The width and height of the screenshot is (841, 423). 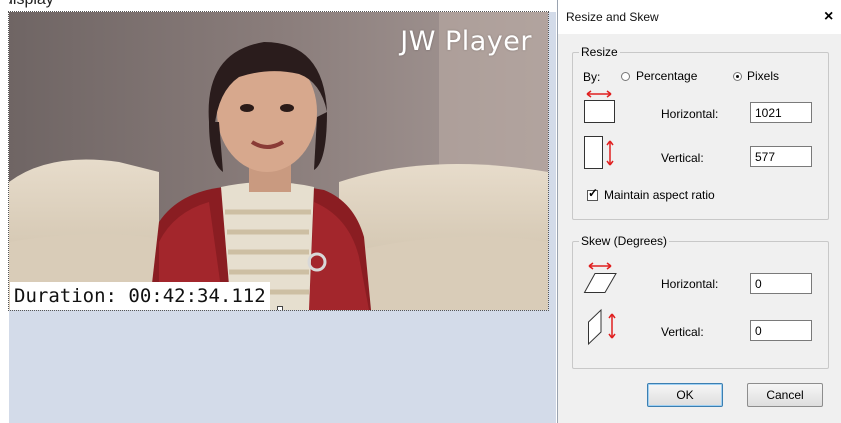 I want to click on cancel-button: Cancel, so click(x=785, y=395).